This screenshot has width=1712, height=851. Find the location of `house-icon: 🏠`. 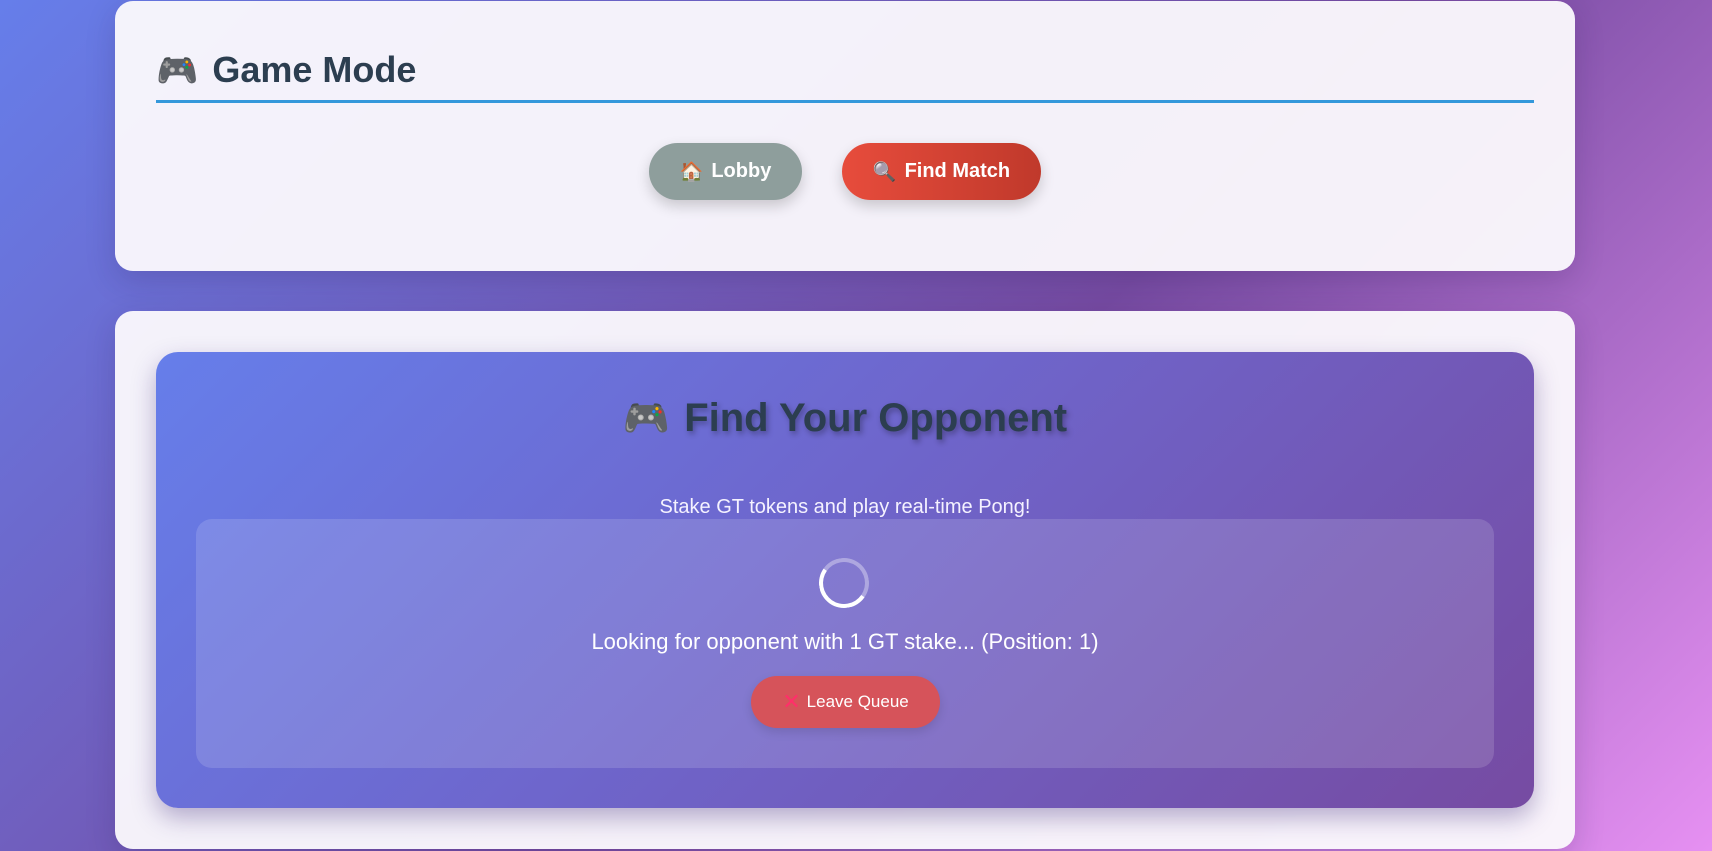

house-icon: 🏠 is located at coordinates (691, 172).